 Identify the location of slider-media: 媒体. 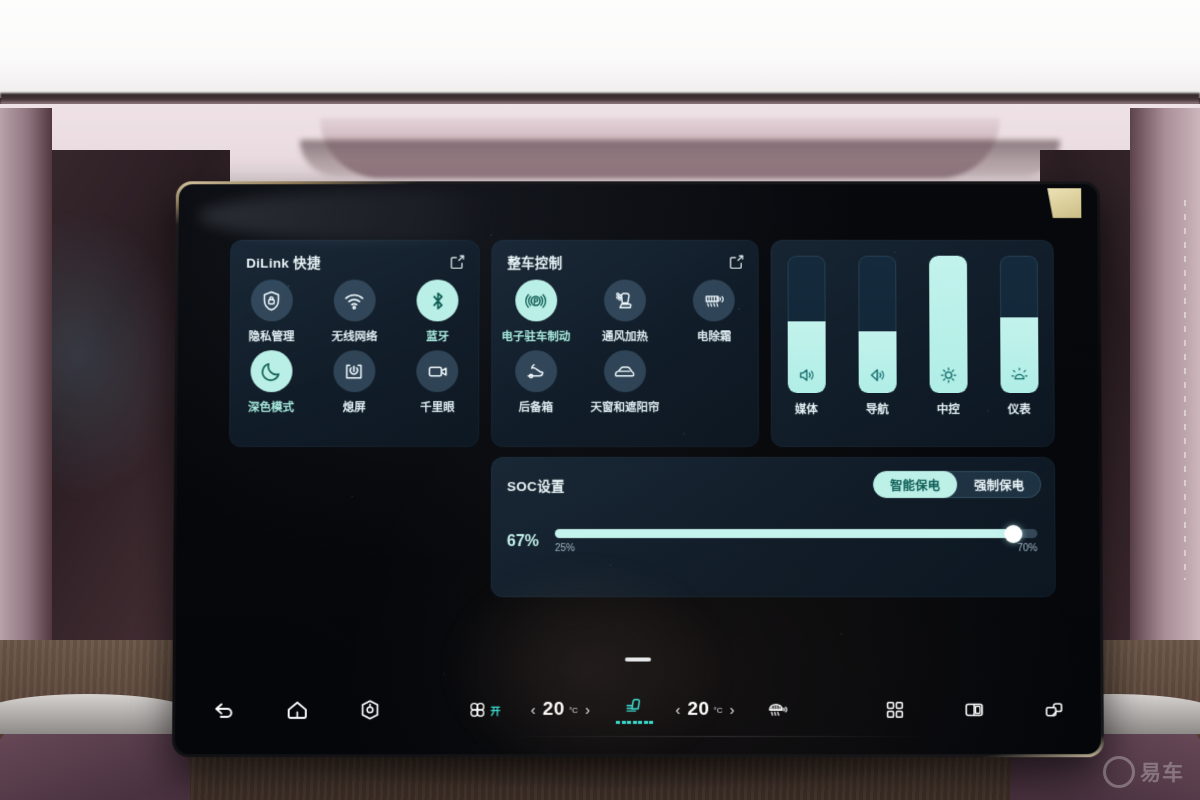
(806, 336).